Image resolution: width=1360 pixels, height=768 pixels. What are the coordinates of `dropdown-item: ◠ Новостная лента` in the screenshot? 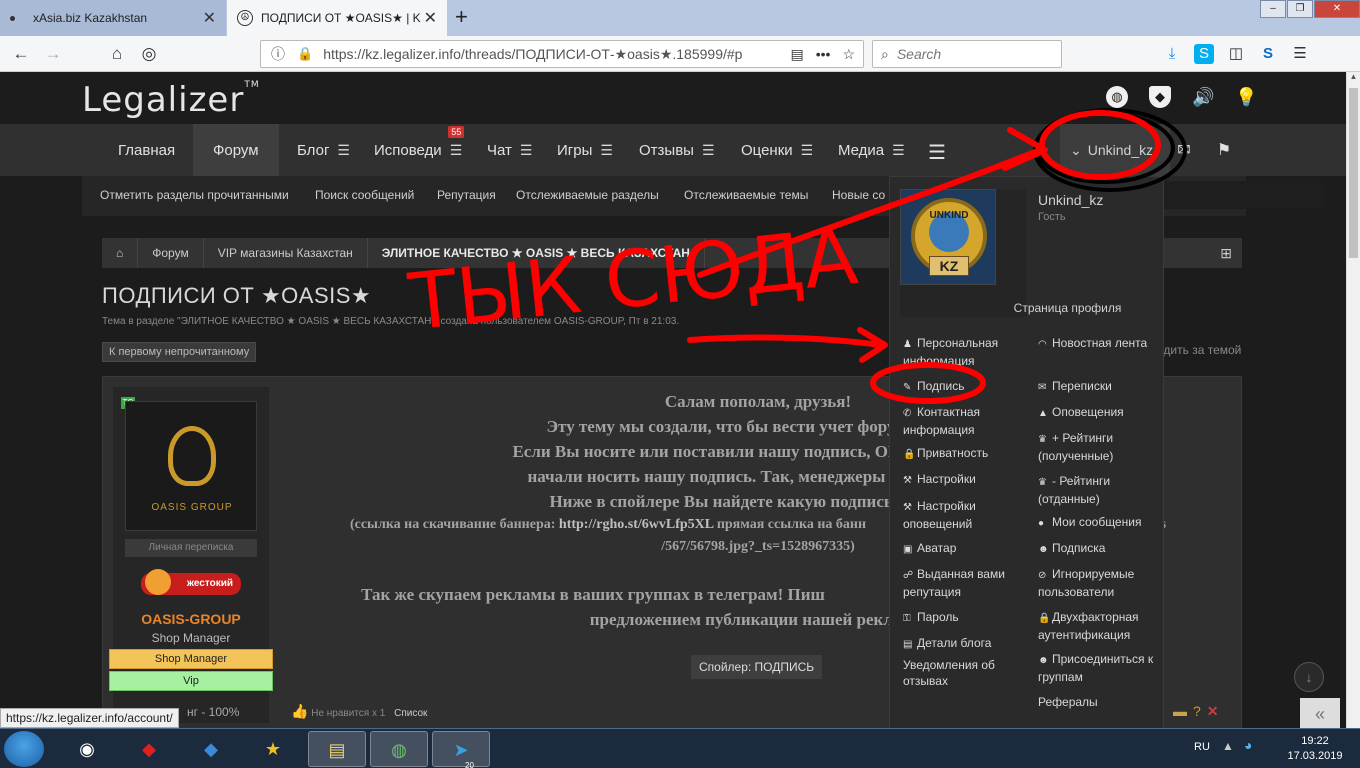 It's located at (1099, 344).